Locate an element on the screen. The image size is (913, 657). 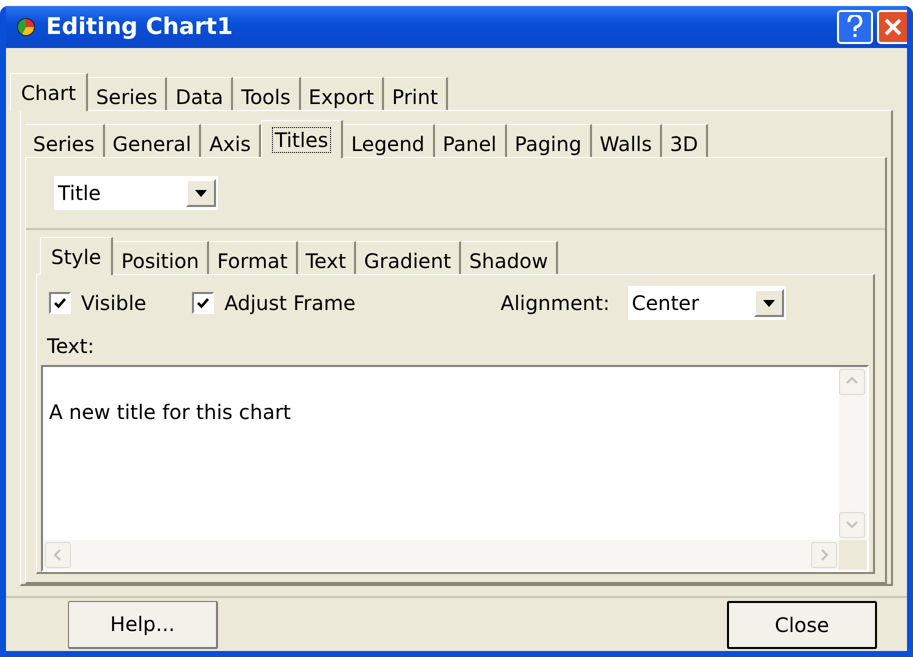
tab: Shadow is located at coordinates (509, 257).